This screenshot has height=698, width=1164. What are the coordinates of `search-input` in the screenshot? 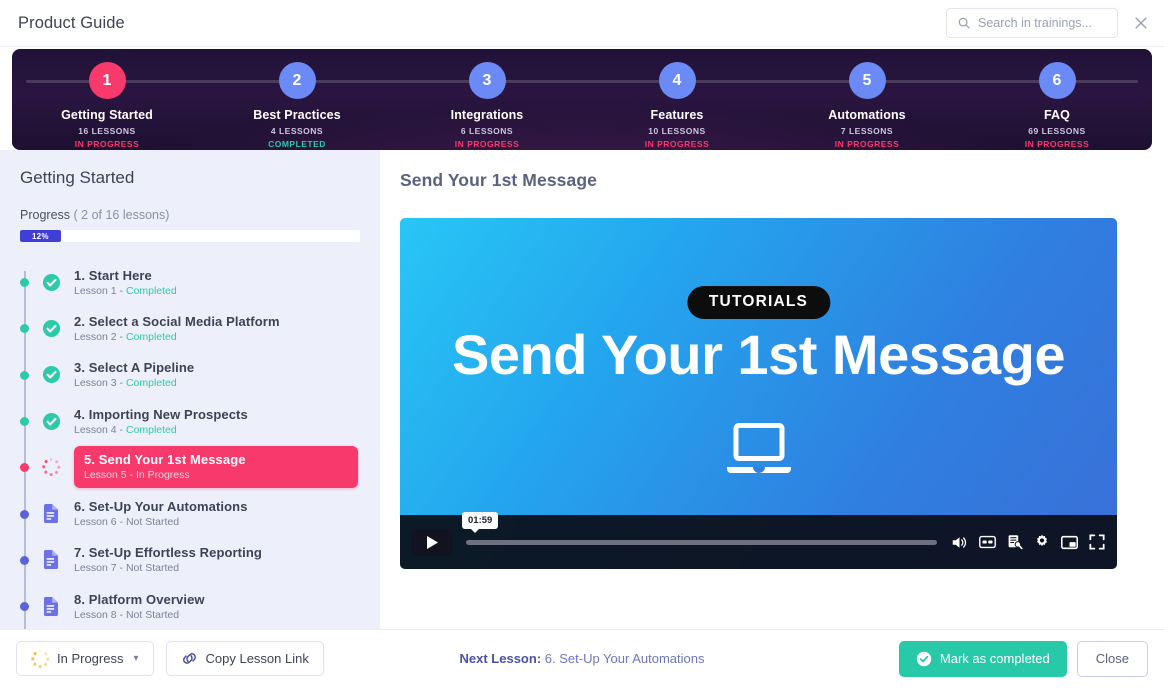 It's located at (1042, 23).